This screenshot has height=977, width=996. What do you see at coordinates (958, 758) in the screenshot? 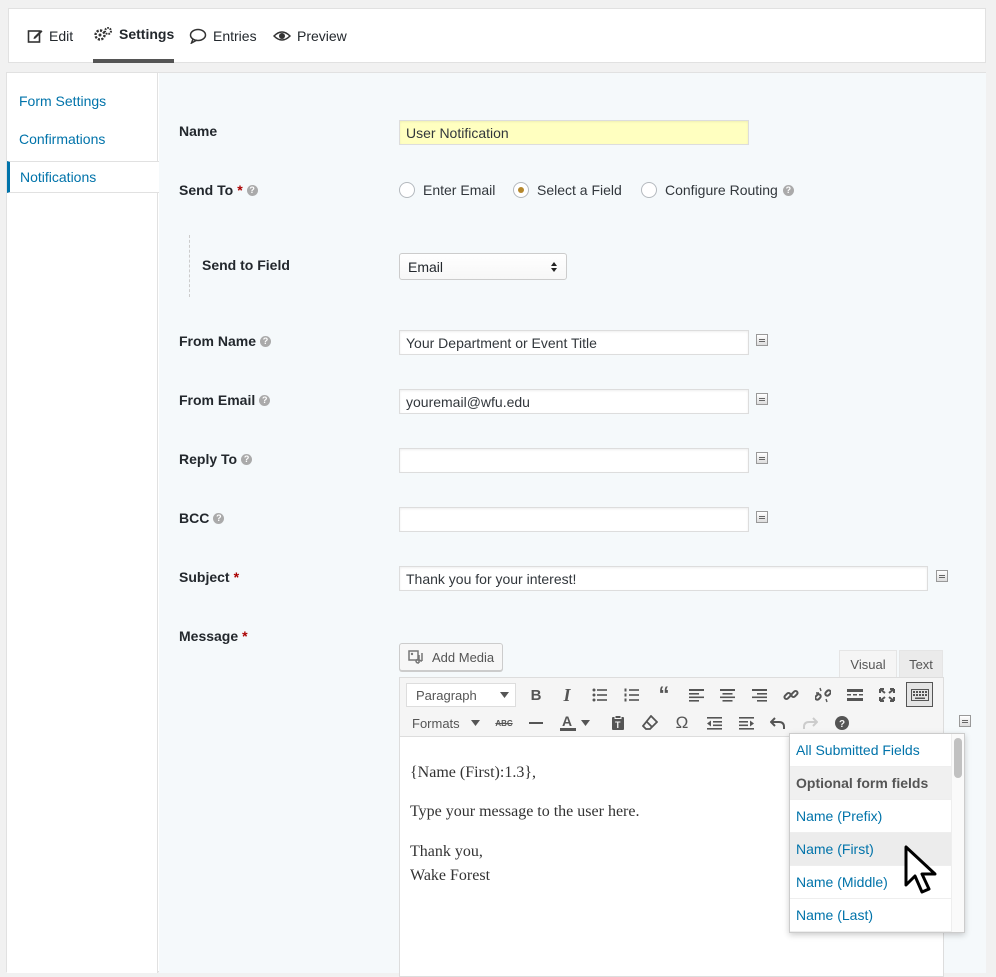
I see `dropdown-scrollbar-thumb` at bounding box center [958, 758].